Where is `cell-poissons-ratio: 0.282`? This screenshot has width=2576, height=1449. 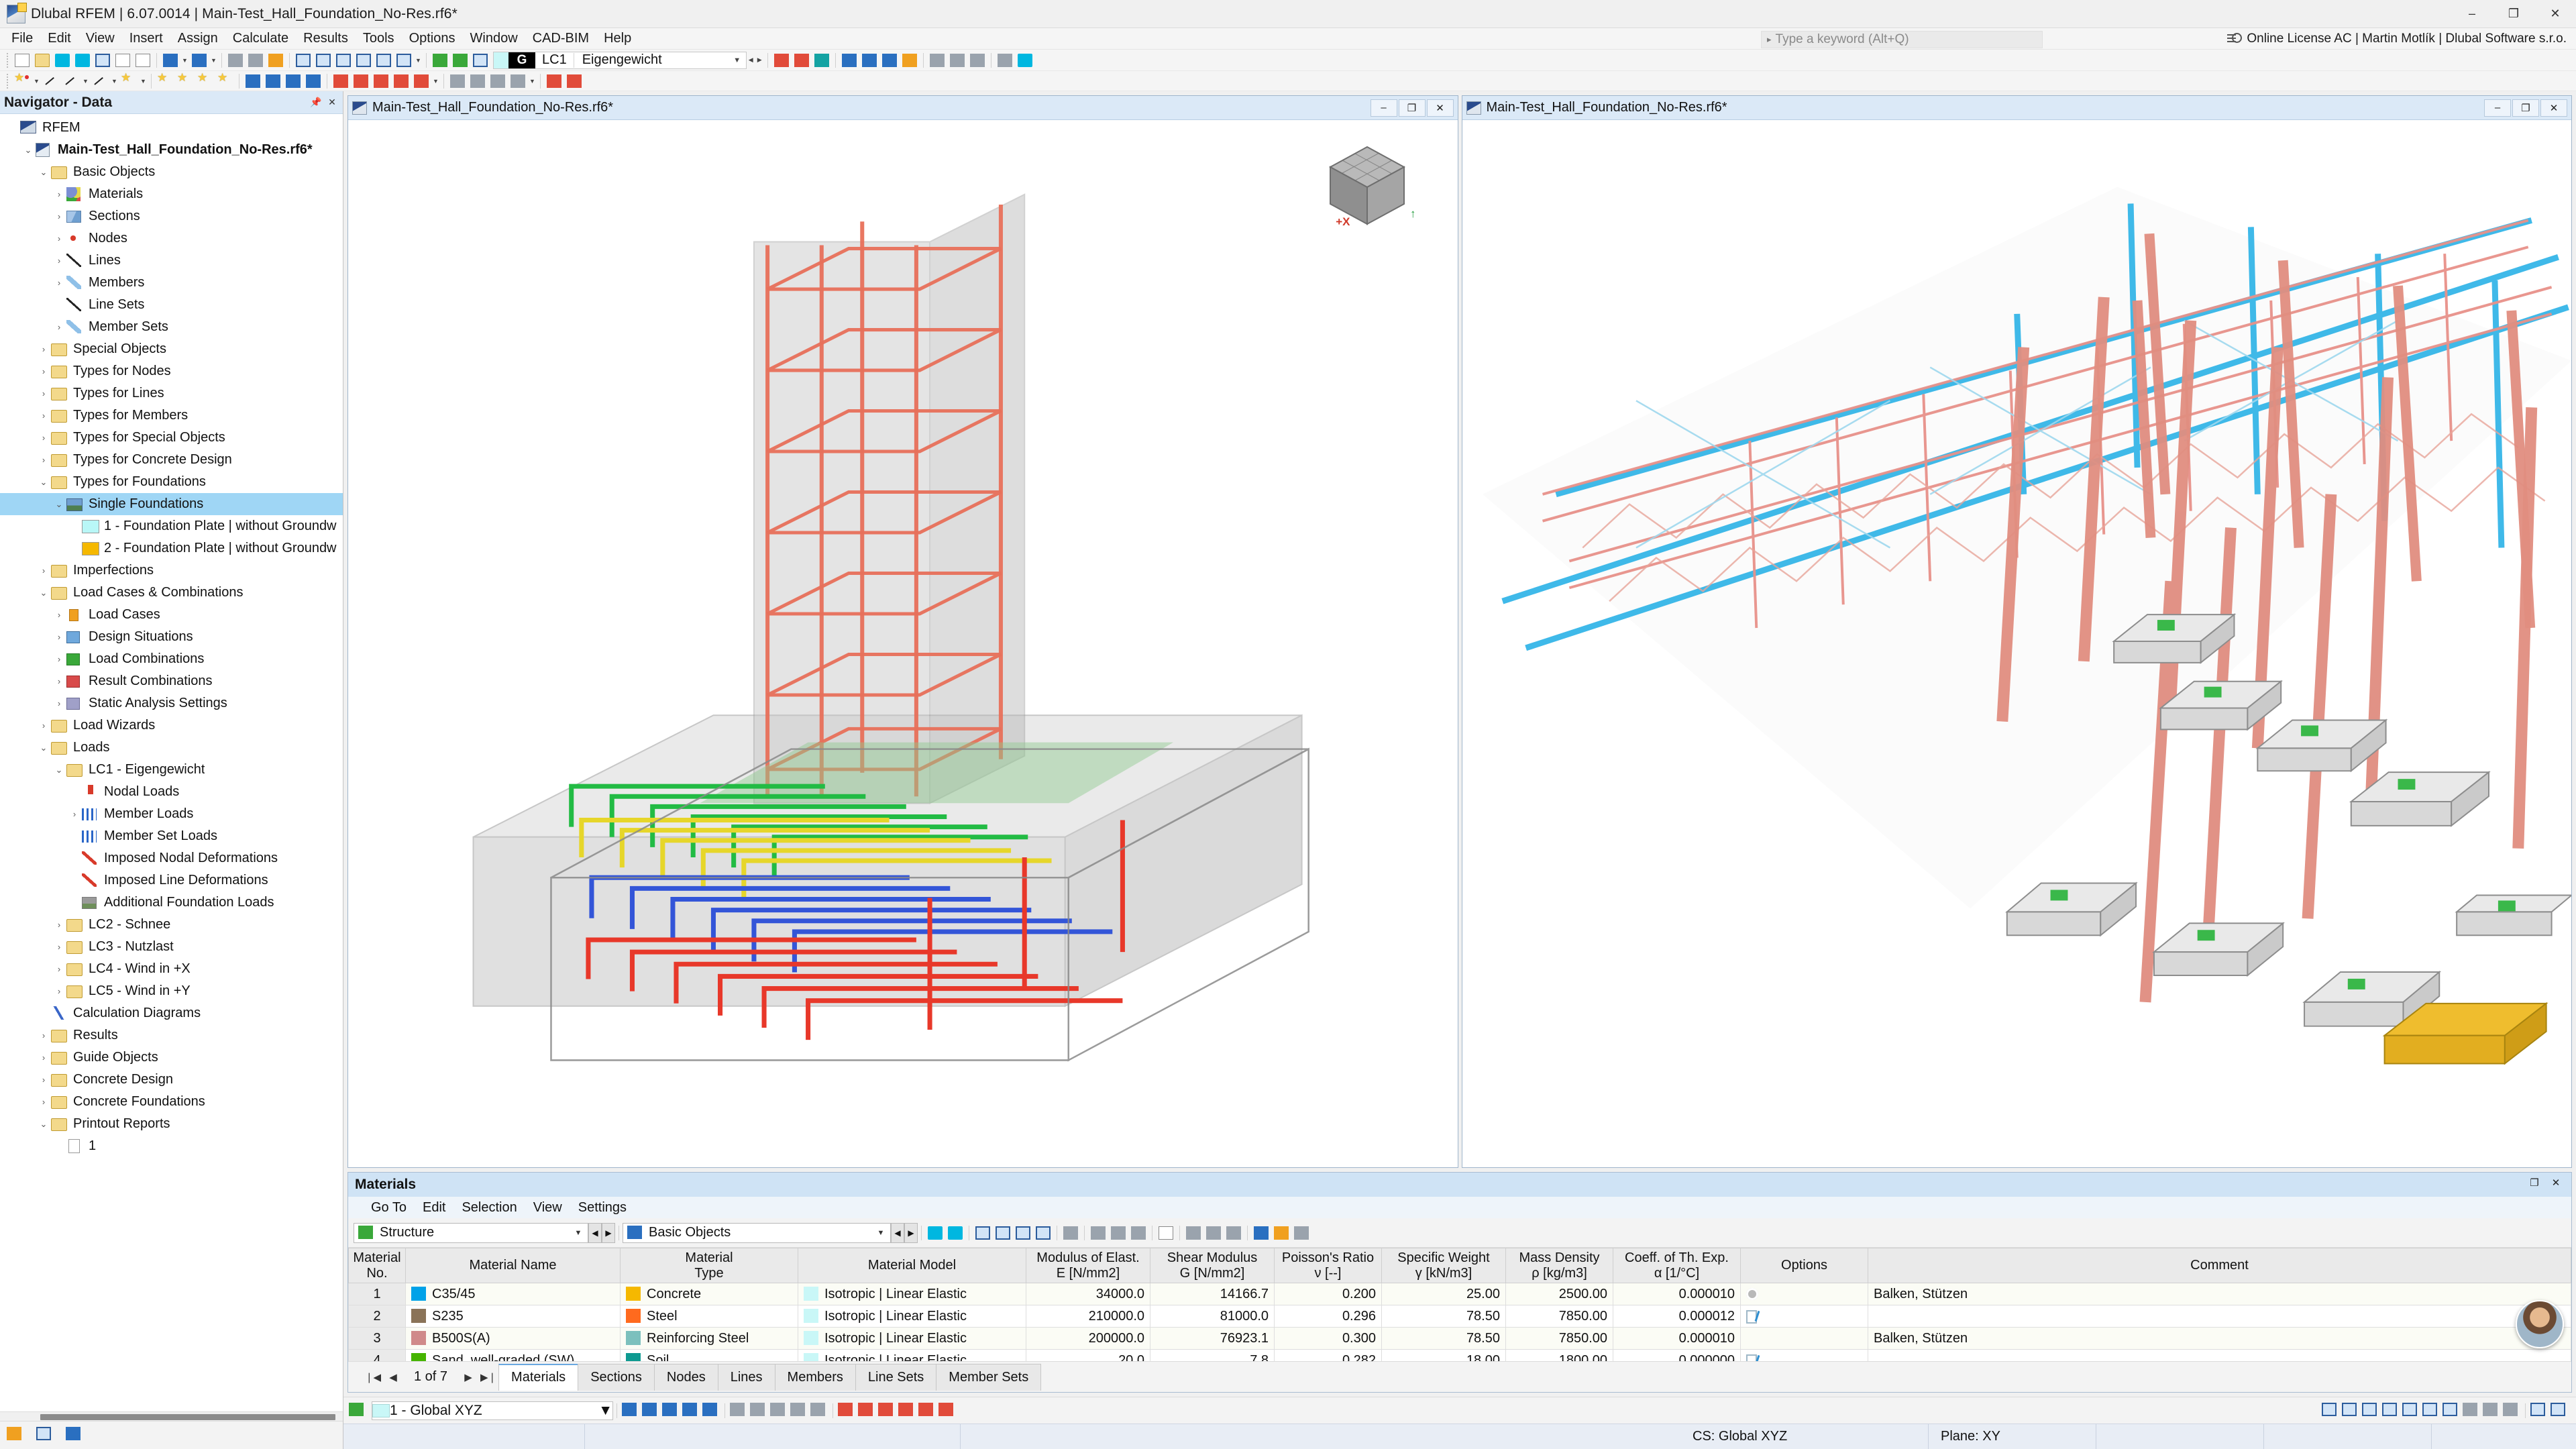
cell-poissons-ratio: 0.282 is located at coordinates (1328, 1355).